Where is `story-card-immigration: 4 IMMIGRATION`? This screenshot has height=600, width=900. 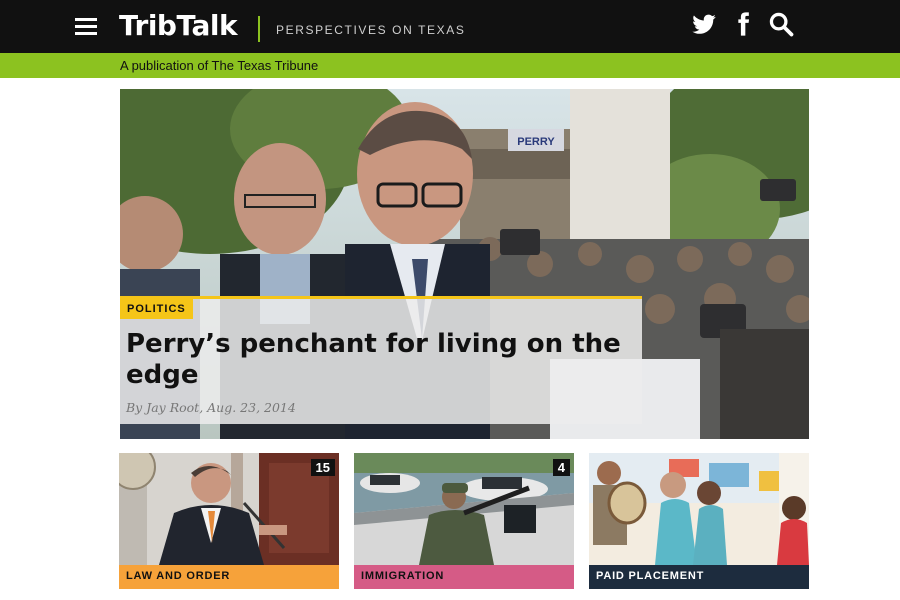 story-card-immigration: 4 IMMIGRATION is located at coordinates (464, 526).